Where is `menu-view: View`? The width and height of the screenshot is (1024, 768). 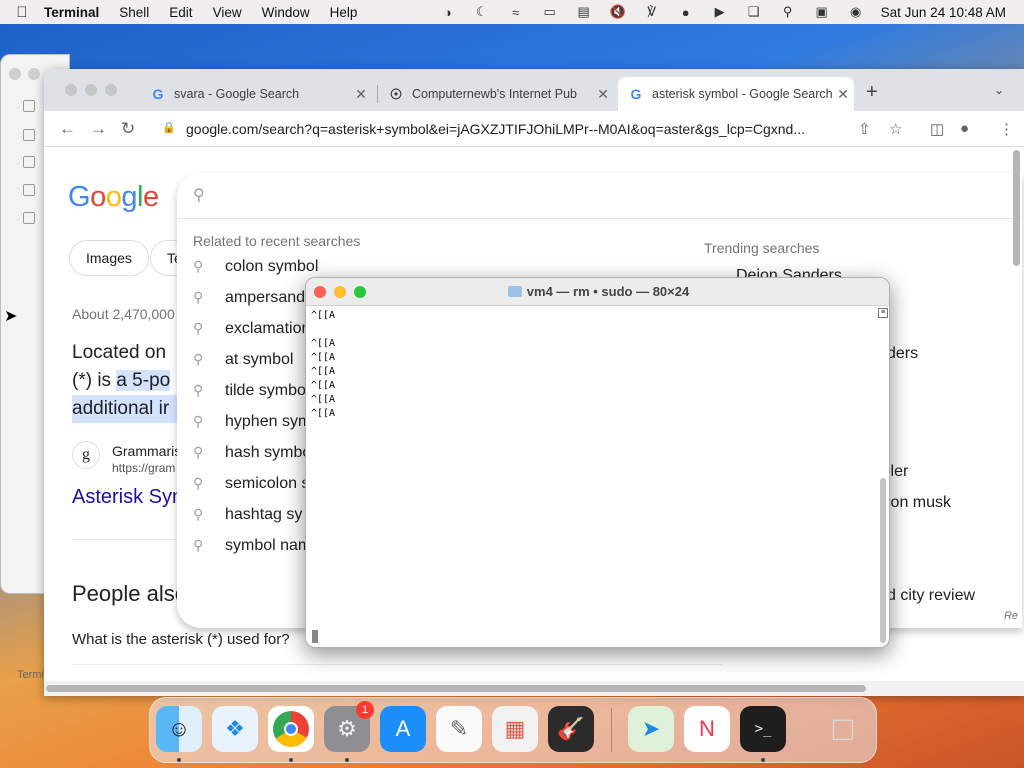 menu-view: View is located at coordinates (227, 12).